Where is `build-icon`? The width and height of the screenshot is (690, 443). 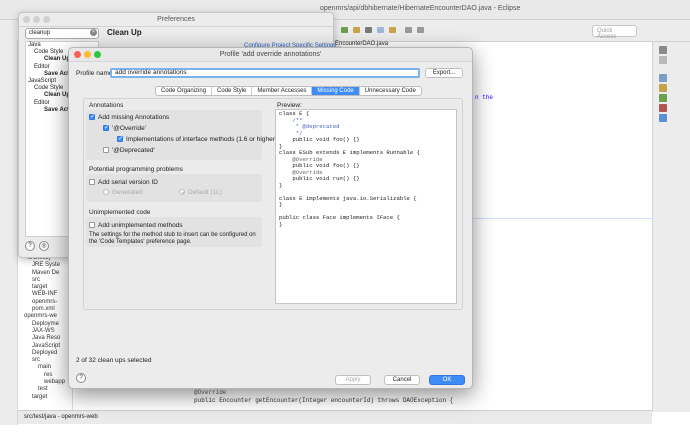 build-icon is located at coordinates (356, 30).